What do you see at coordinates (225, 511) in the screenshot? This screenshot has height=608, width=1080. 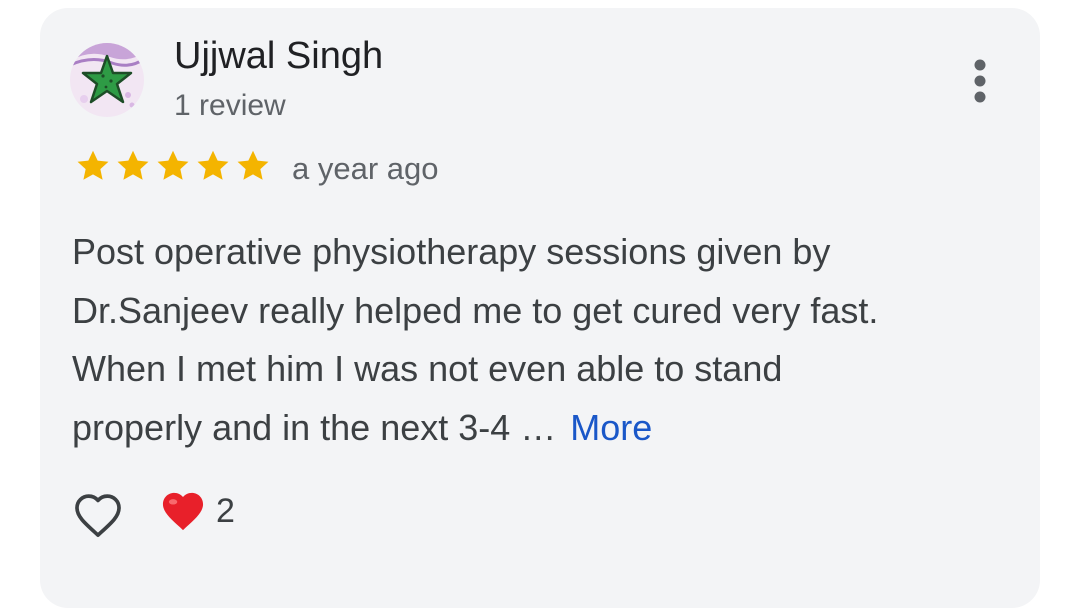 I see `reaction-count: 2` at bounding box center [225, 511].